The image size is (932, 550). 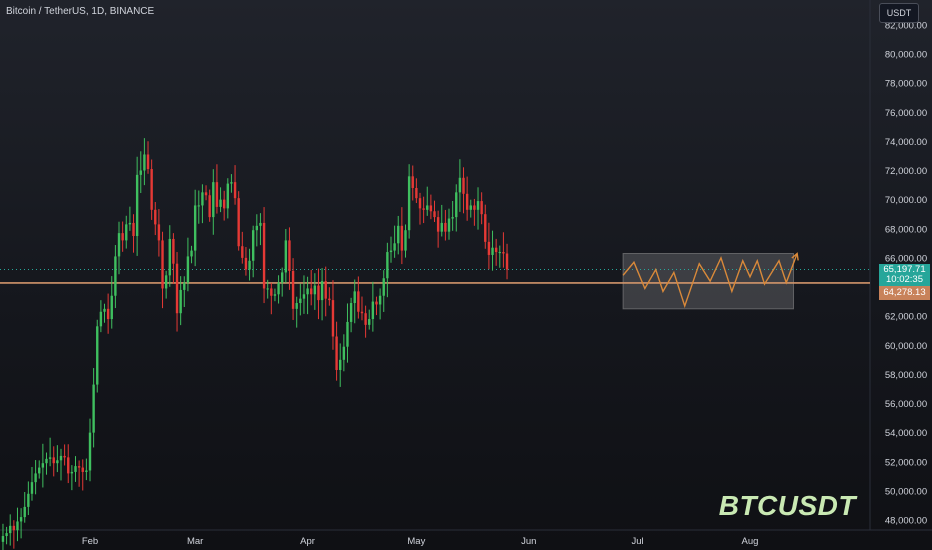 What do you see at coordinates (906, 404) in the screenshot?
I see `y-tick-label: 56,000.00` at bounding box center [906, 404].